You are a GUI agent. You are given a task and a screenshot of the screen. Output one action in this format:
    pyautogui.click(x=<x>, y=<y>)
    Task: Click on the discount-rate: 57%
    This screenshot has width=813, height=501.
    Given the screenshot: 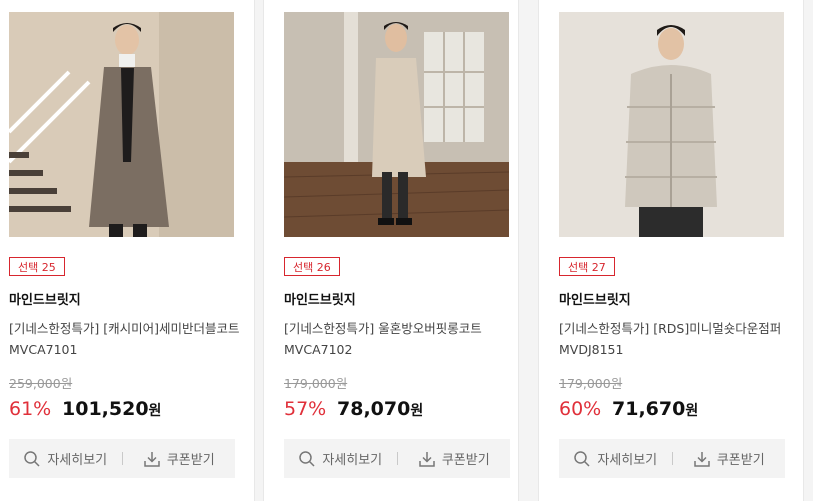 What is the action you would take?
    pyautogui.click(x=305, y=409)
    